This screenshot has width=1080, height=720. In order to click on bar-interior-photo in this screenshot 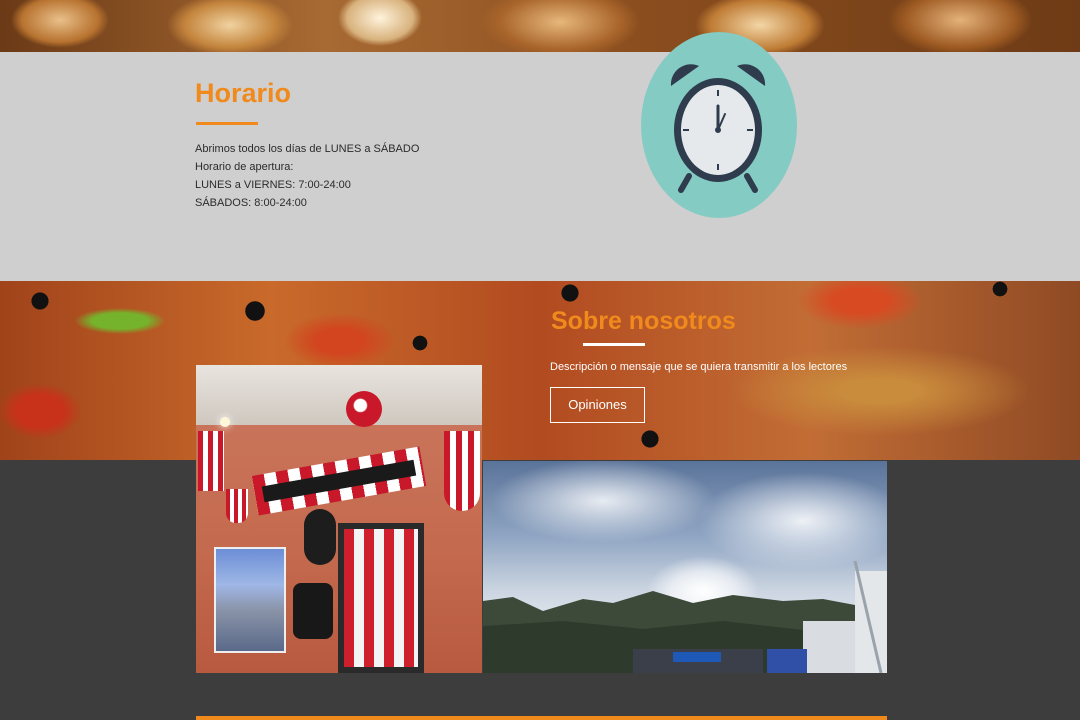, I will do `click(339, 519)`.